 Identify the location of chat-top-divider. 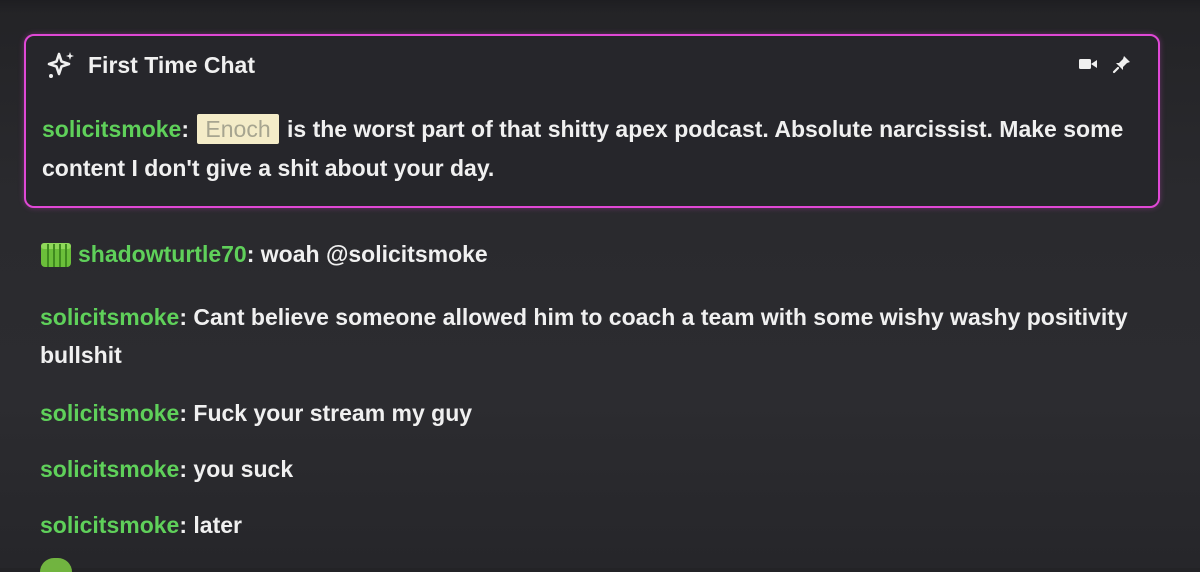
(600, 7).